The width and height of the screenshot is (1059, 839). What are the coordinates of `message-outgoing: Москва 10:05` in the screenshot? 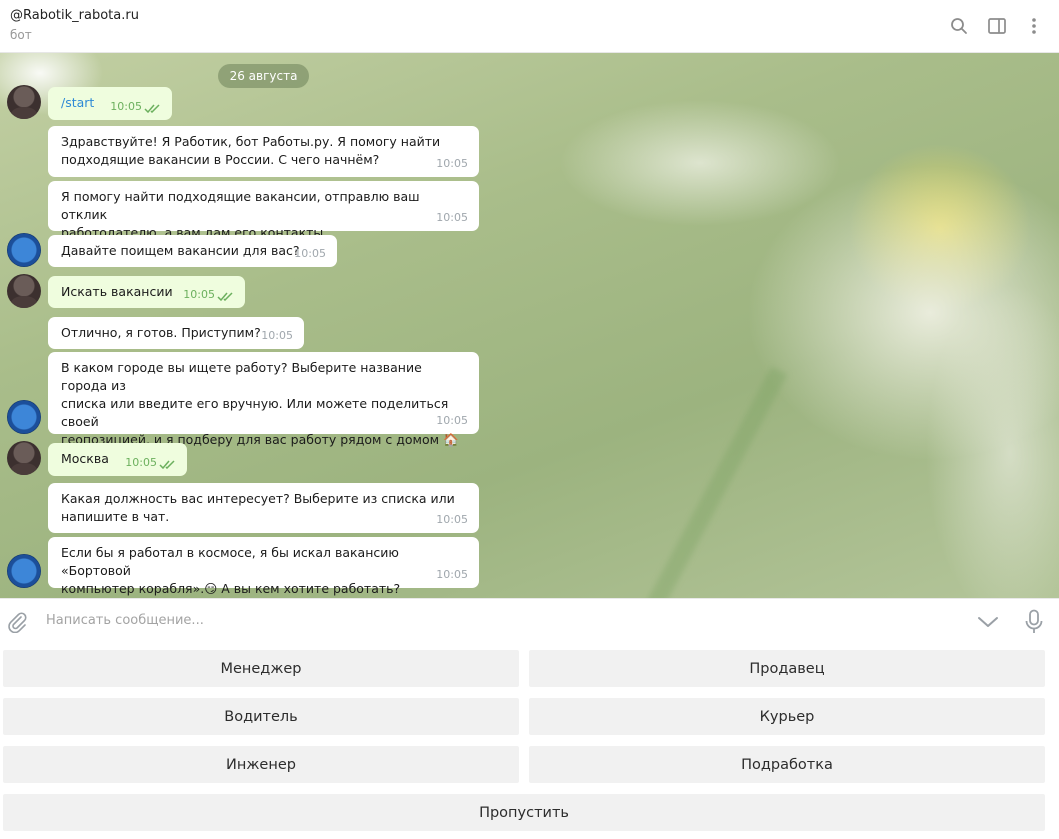 It's located at (117, 459).